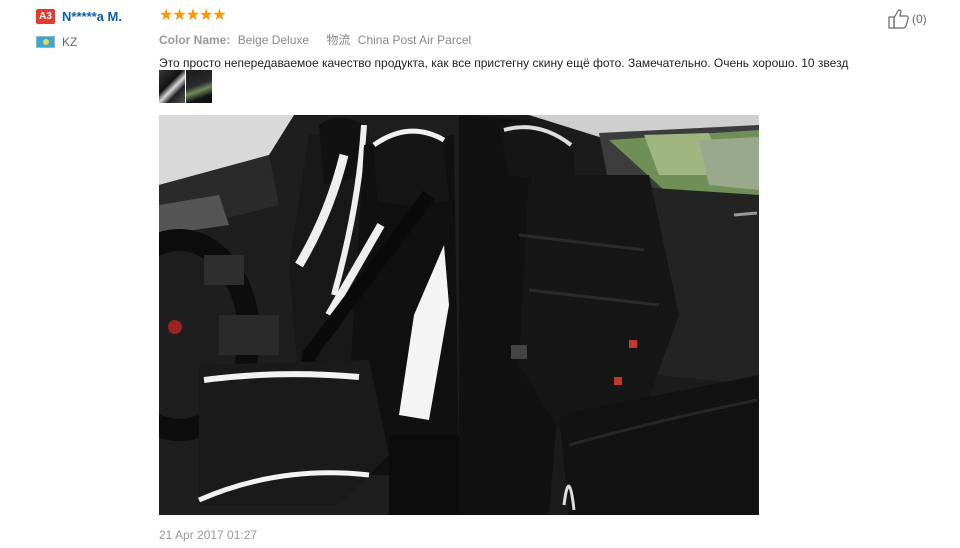  Describe the element at coordinates (338, 40) in the screenshot. I see `shipping-label: 物流` at that location.